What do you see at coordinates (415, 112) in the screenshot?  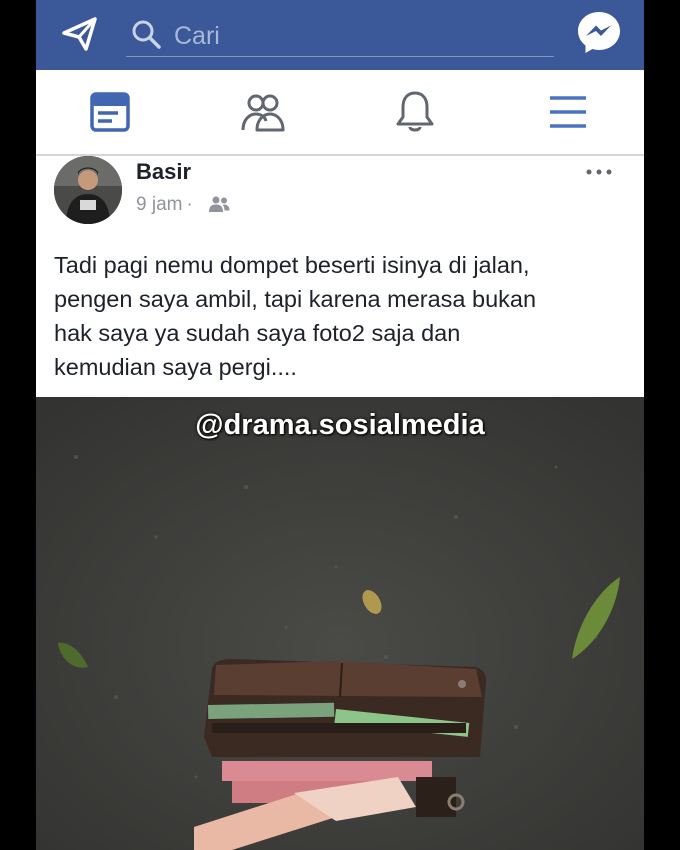 I see `bell-icon` at bounding box center [415, 112].